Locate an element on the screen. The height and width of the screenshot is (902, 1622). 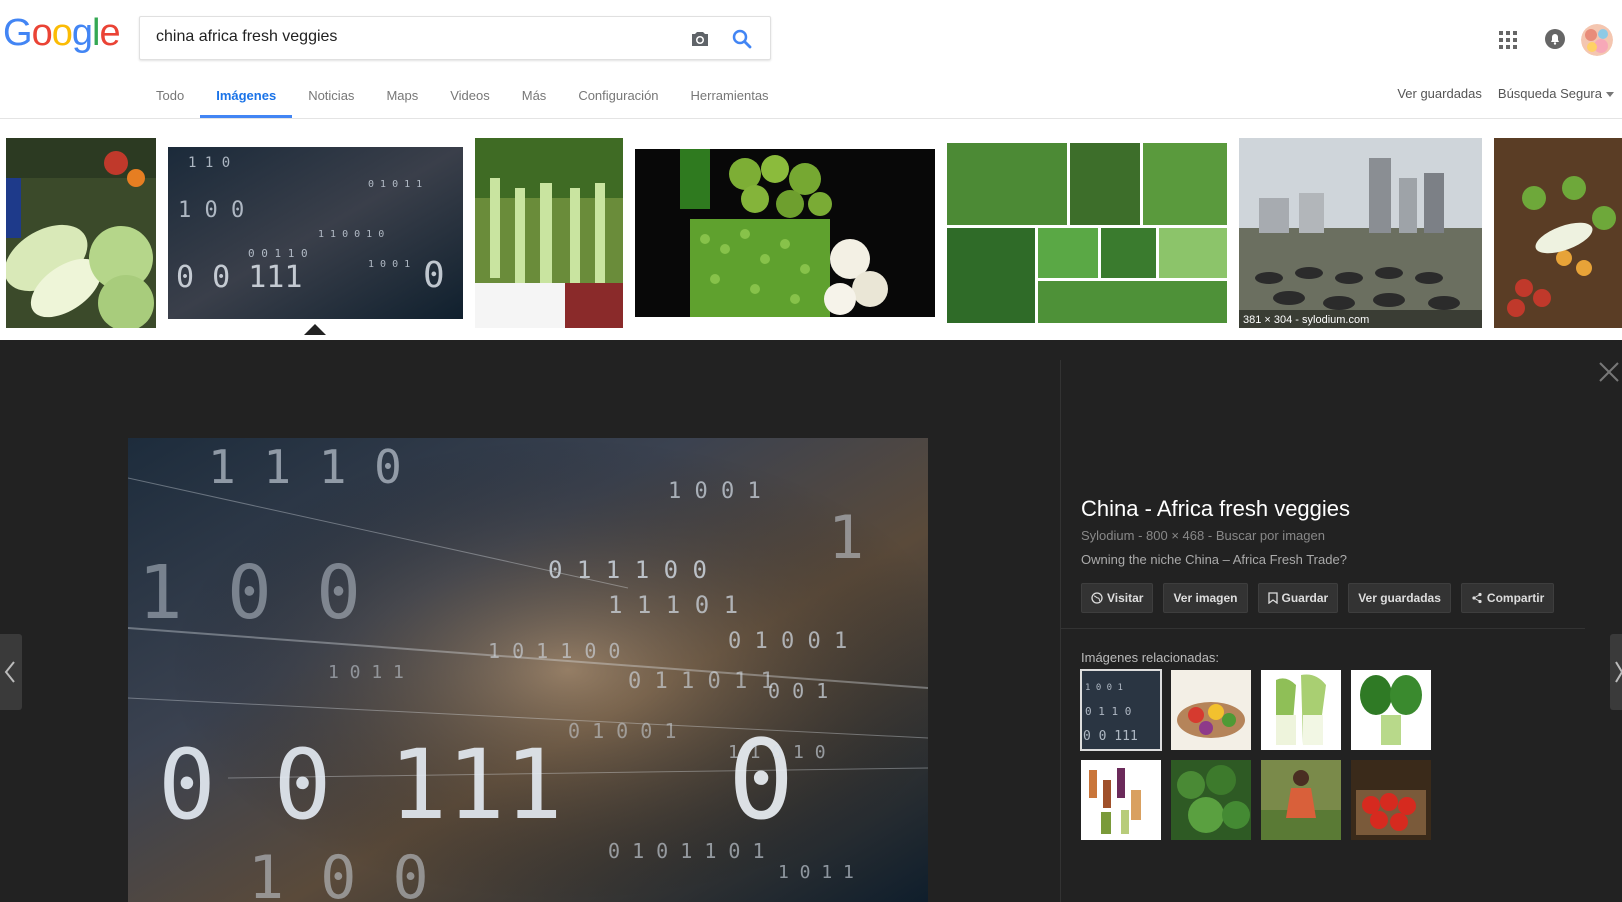
tab-maps: Maps is located at coordinates (402, 98).